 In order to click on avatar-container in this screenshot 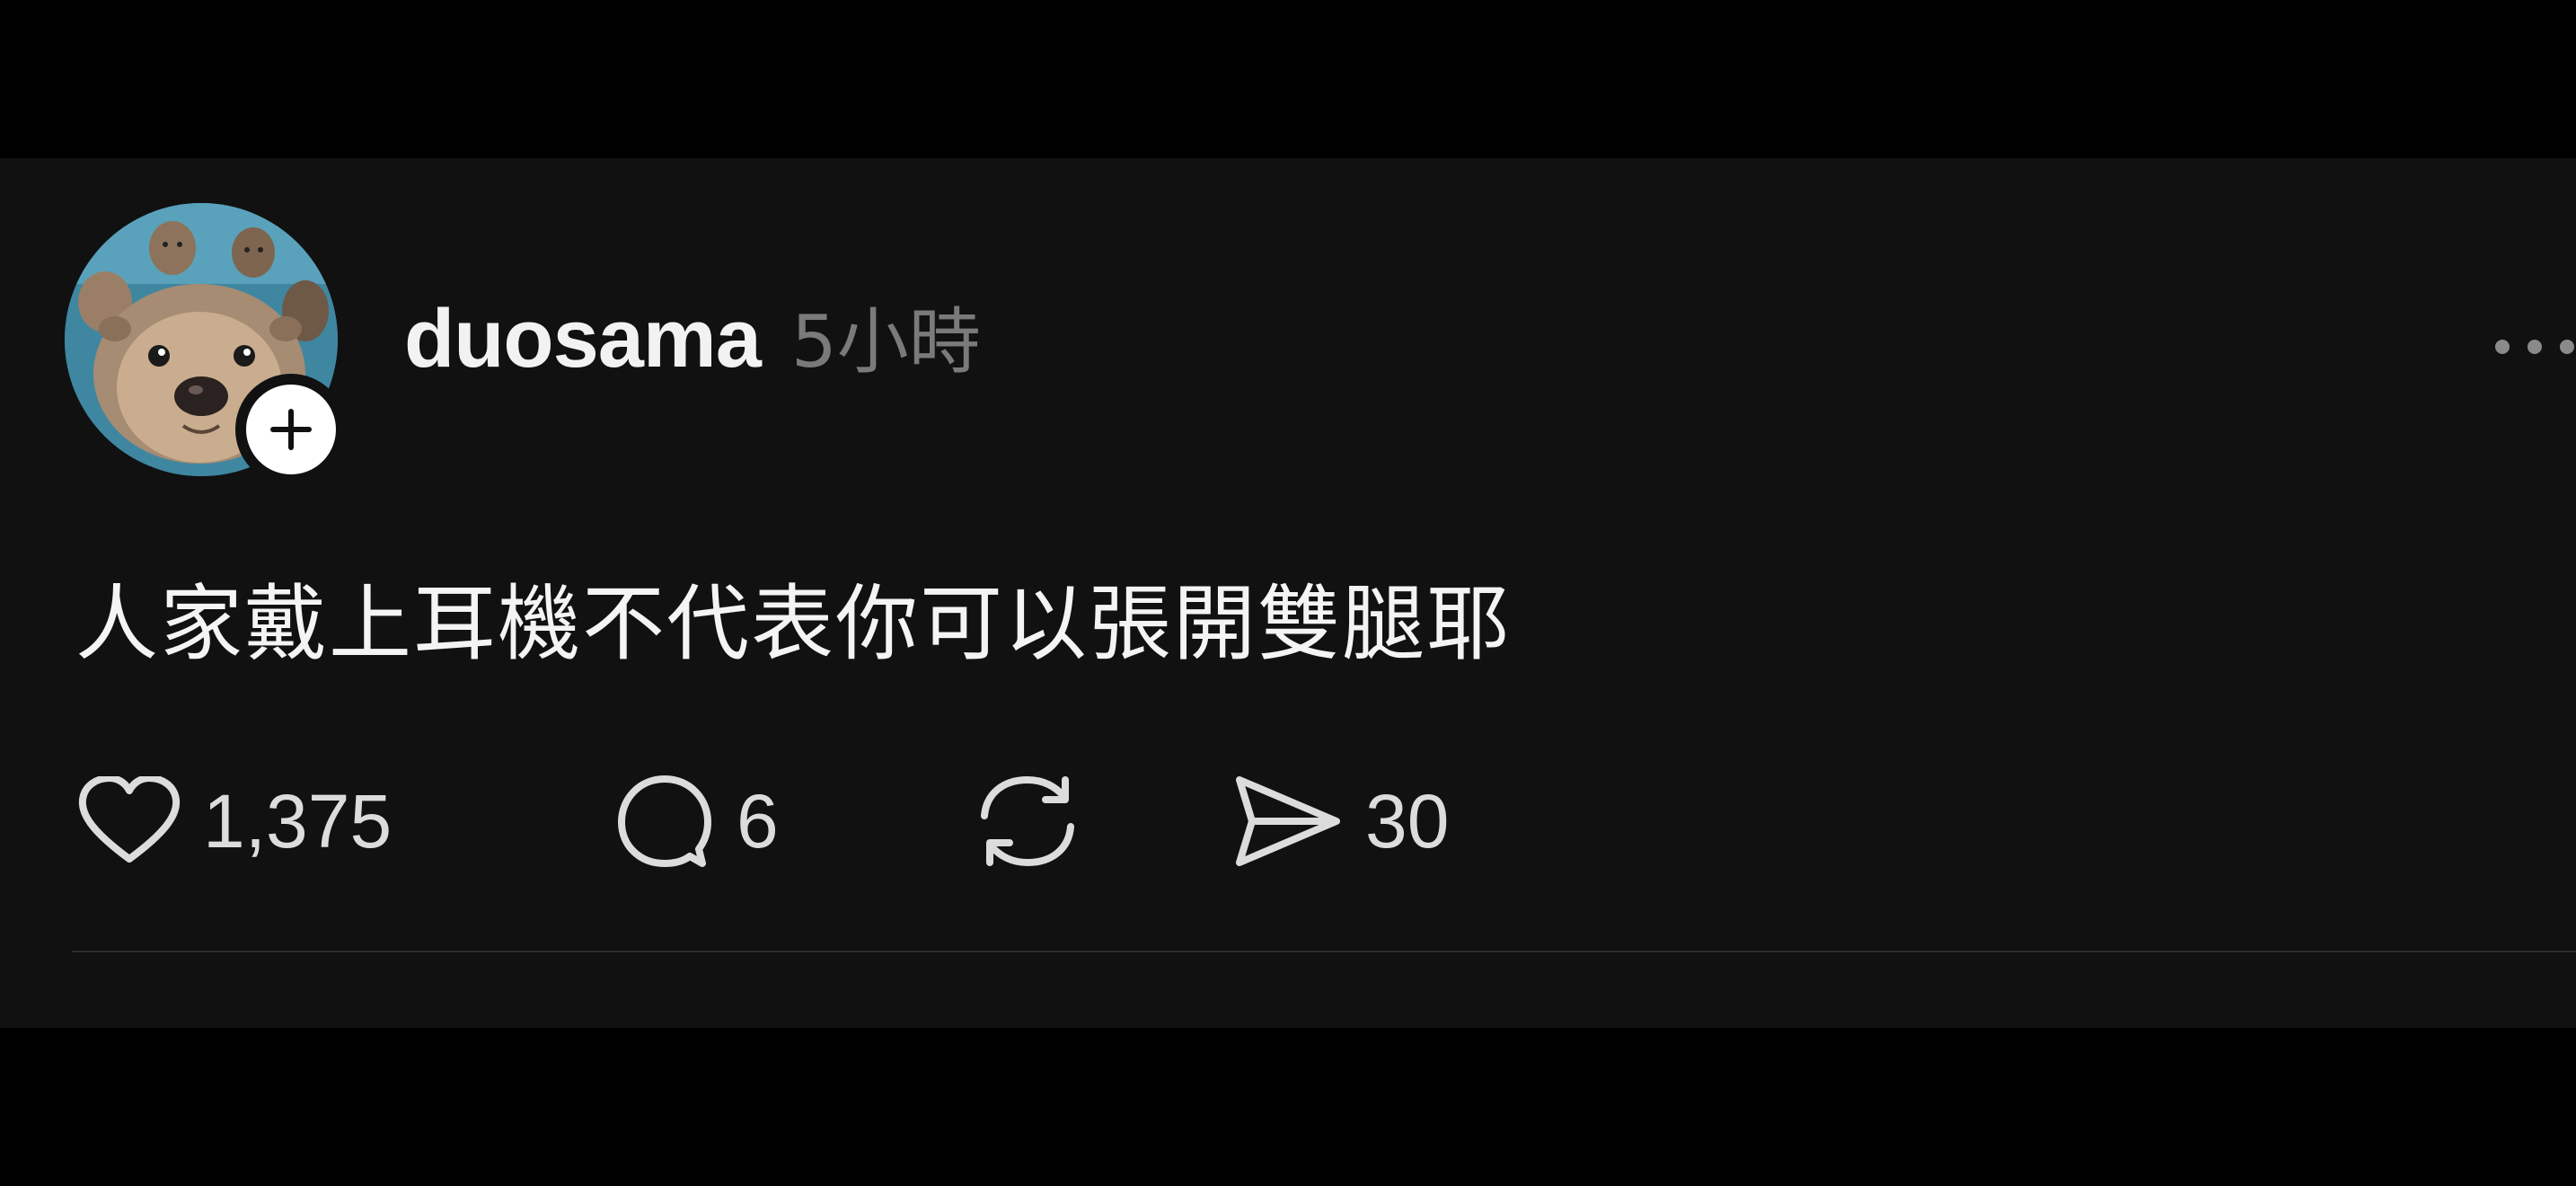, I will do `click(206, 344)`.